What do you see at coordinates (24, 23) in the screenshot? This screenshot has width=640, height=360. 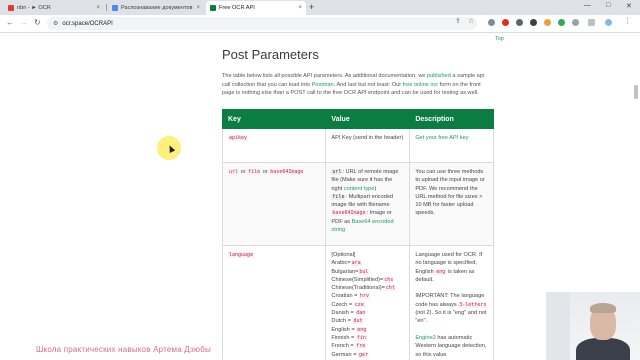 I see `forward-icon: →` at bounding box center [24, 23].